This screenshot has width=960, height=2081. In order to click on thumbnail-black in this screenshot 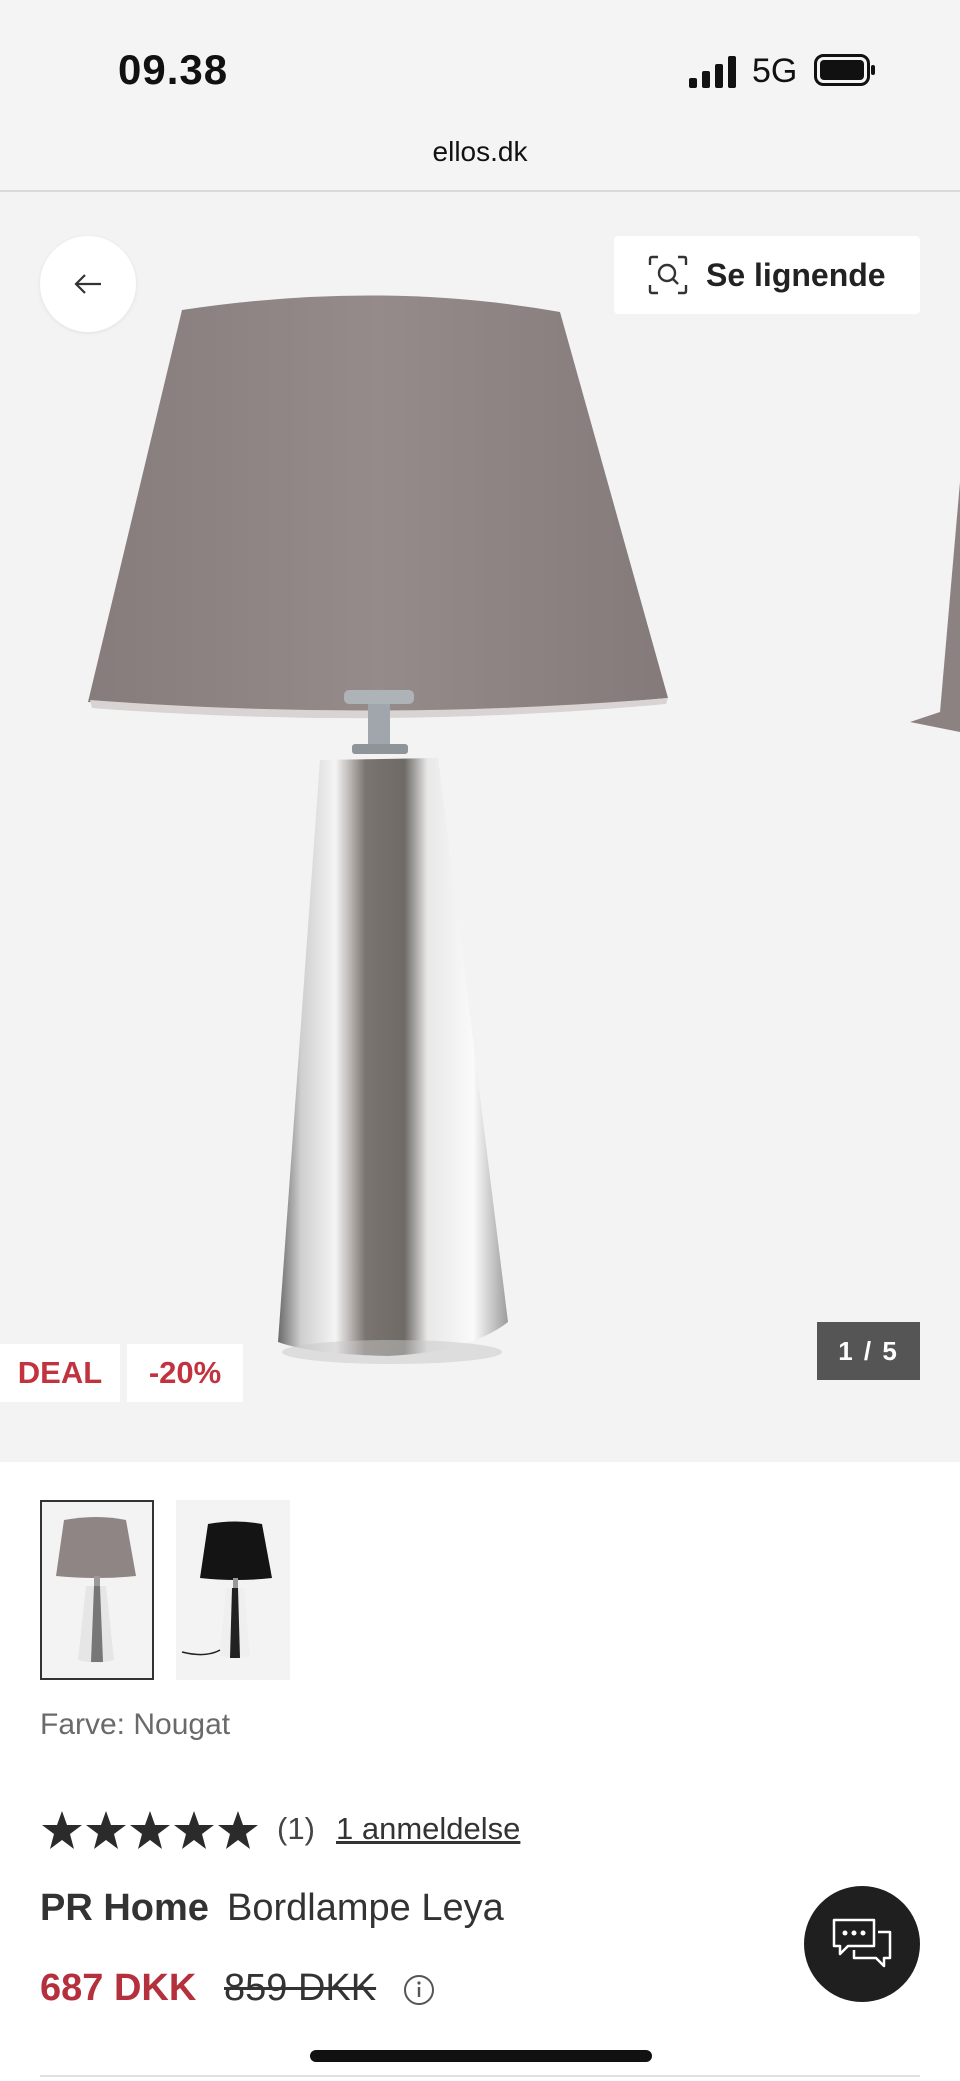, I will do `click(233, 1590)`.